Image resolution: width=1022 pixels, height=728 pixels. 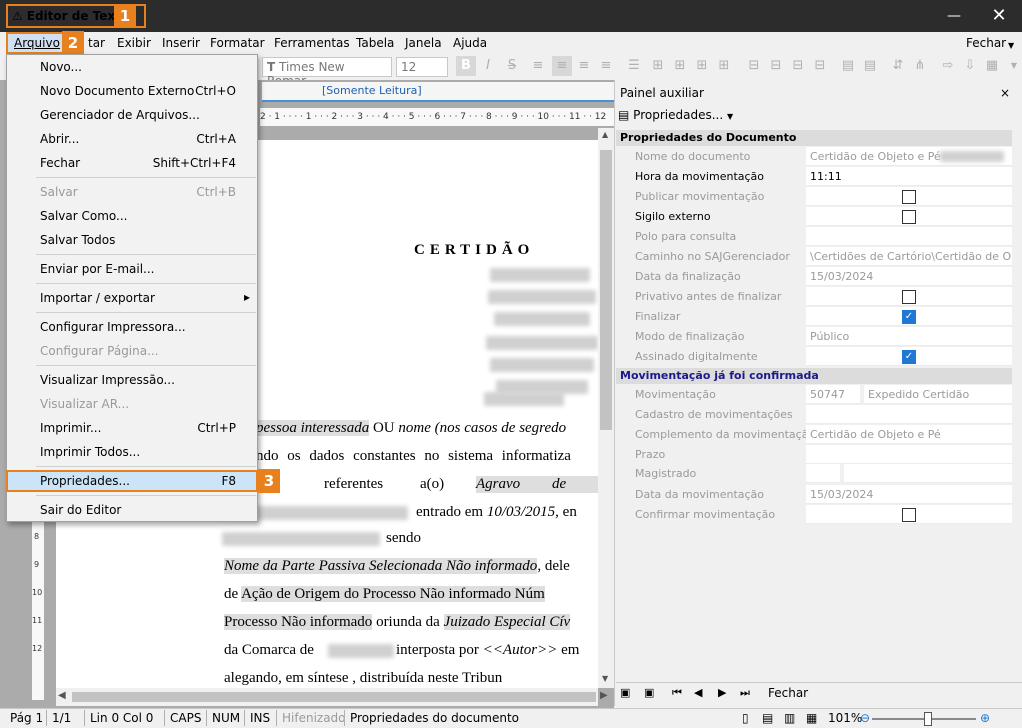 What do you see at coordinates (422, 67) in the screenshot?
I see `font-size-select: 12` at bounding box center [422, 67].